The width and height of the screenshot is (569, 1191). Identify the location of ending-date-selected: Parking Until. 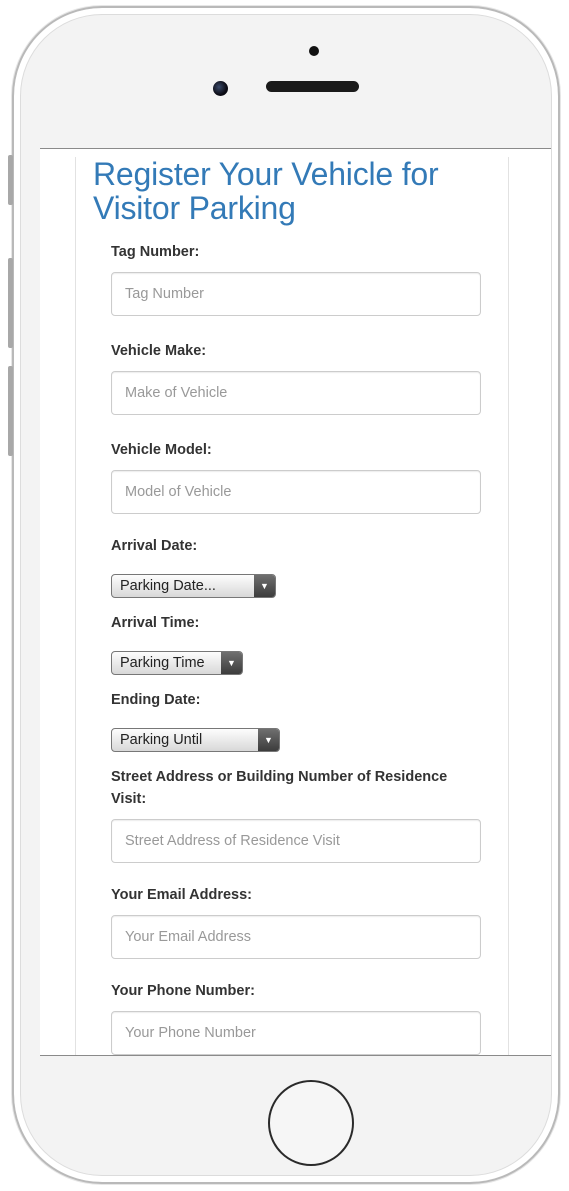
(161, 740).